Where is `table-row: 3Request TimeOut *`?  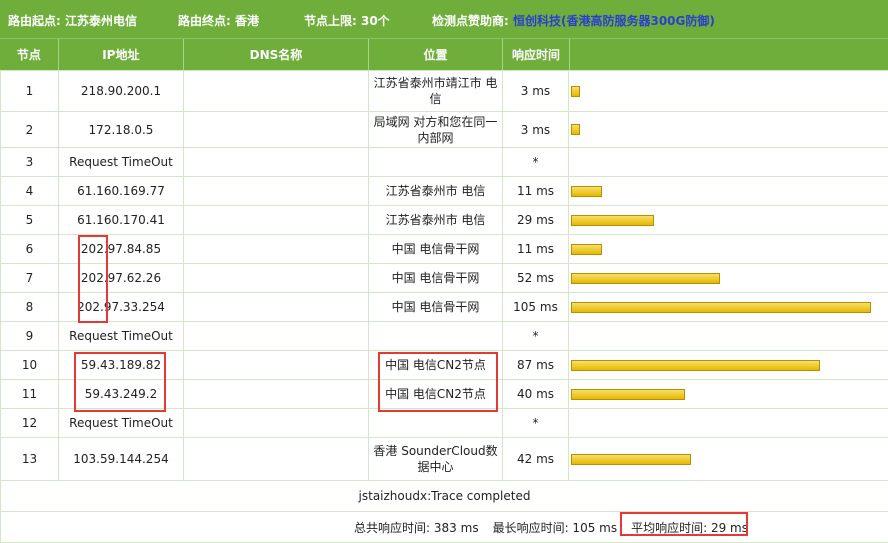
table-row: 3Request TimeOut * is located at coordinates (444, 162).